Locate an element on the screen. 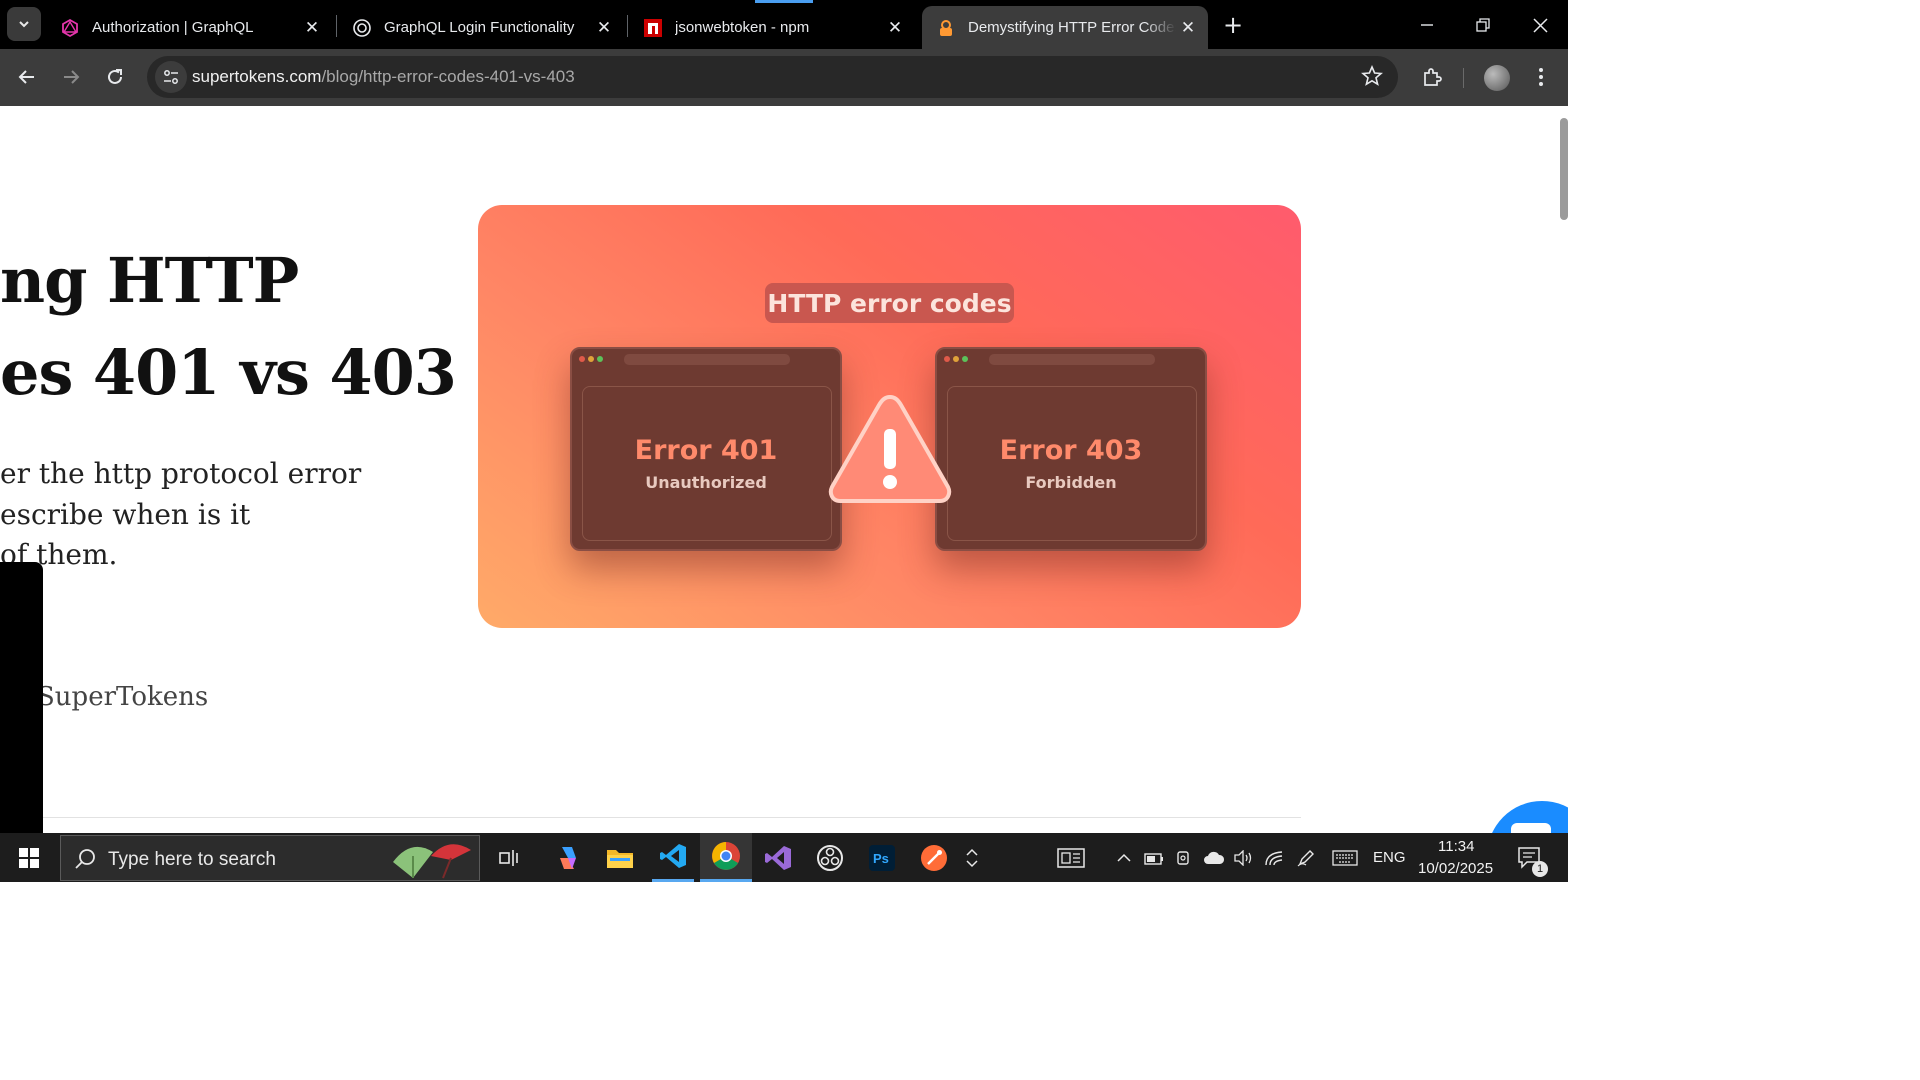  arrow-right-icon is located at coordinates (72, 77).